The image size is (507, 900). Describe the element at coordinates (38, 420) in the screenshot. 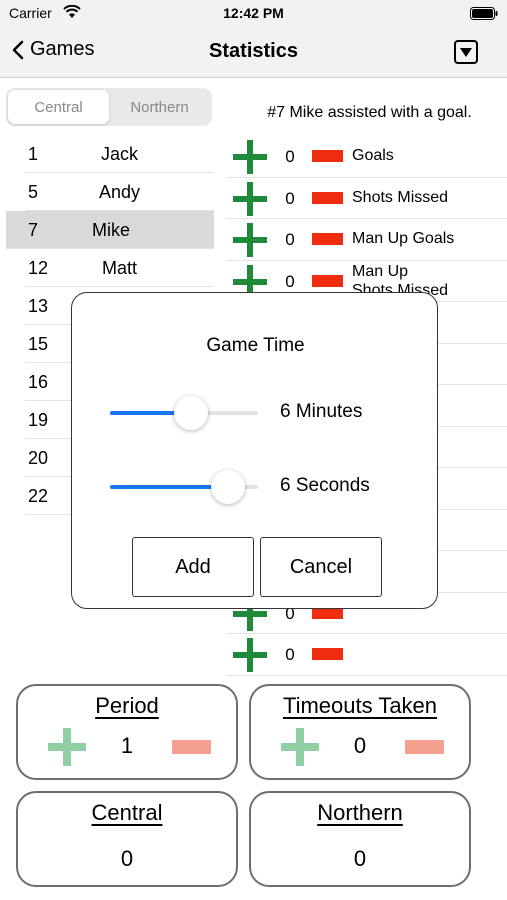

I see `player-number: 19` at that location.